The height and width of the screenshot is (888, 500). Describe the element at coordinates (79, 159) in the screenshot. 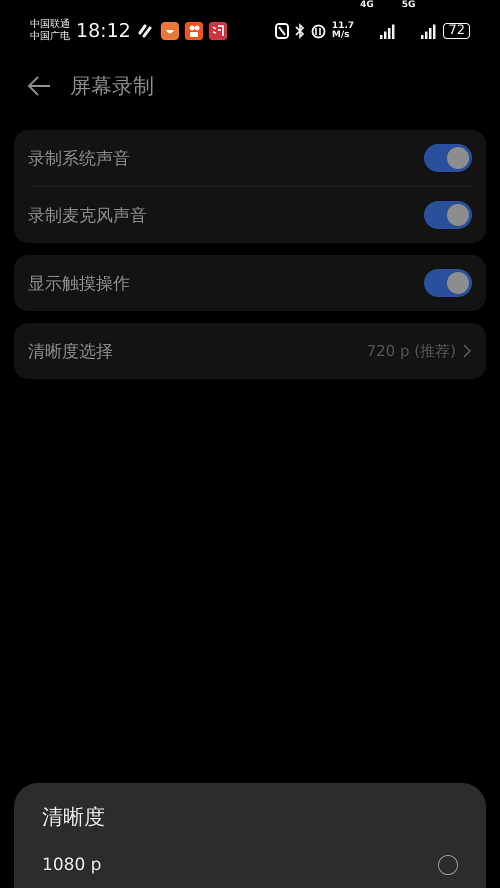

I see `setting-label: 录制系统声音` at that location.